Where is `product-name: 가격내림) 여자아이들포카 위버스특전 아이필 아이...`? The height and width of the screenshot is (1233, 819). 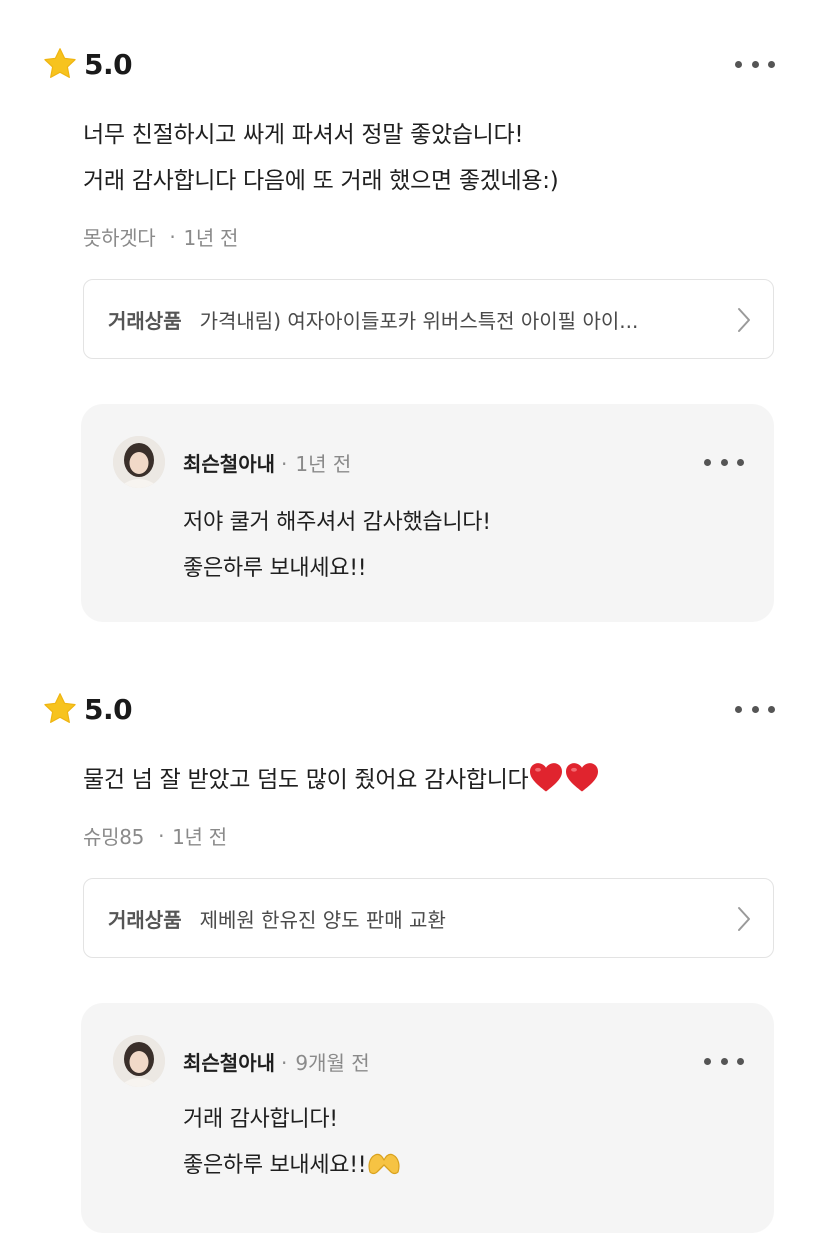
product-name: 가격내림) 여자아이들포카 위버스특전 아이필 아이... is located at coordinates (419, 320).